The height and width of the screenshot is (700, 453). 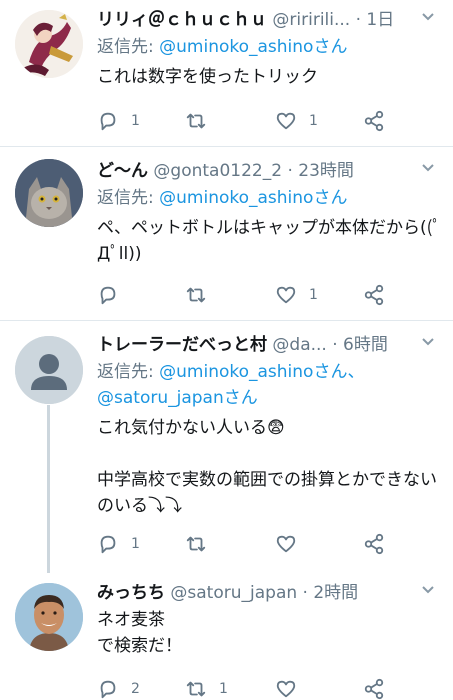 What do you see at coordinates (233, 593) in the screenshot?
I see `user-handle: @satoru_japan` at bounding box center [233, 593].